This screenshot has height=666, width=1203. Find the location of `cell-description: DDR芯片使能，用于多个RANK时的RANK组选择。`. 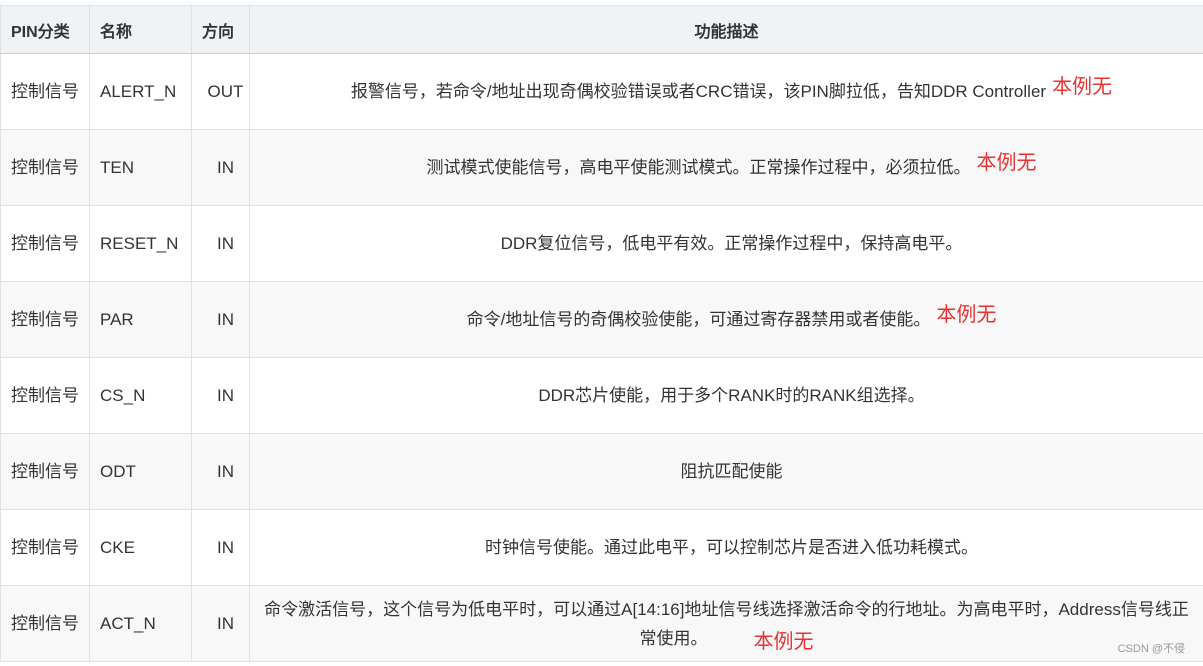

cell-description: DDR芯片使能，用于多个RANK时的RANK组选择。 is located at coordinates (726, 395).